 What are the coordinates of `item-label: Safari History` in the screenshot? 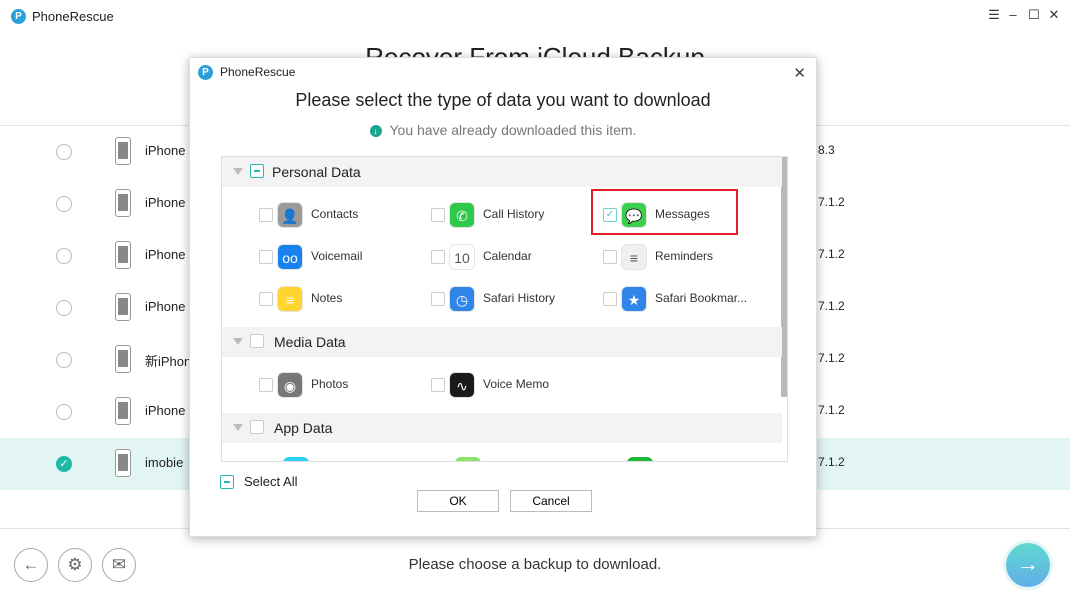 It's located at (519, 298).